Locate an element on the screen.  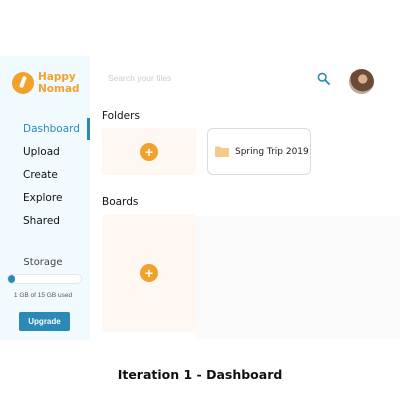
brand-name: Happy Nomad is located at coordinates (65, 83).